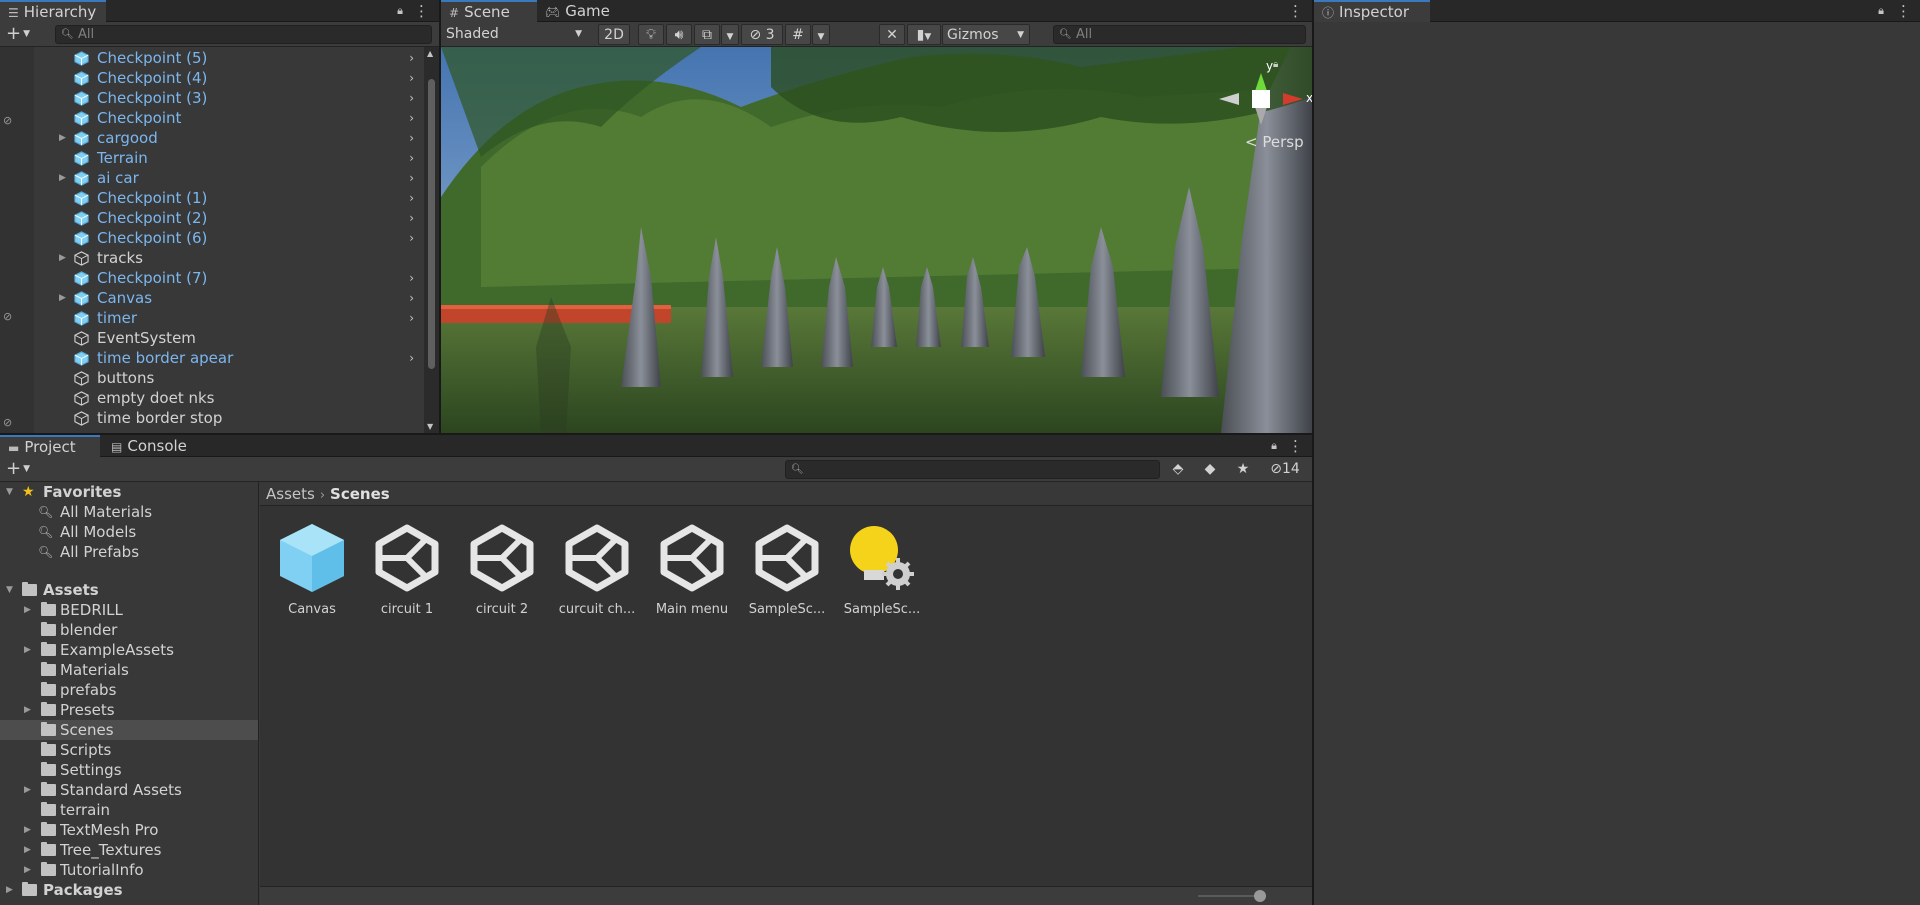  What do you see at coordinates (229, 398) in the screenshot?
I see `hierarchy-item: empty doet nks` at bounding box center [229, 398].